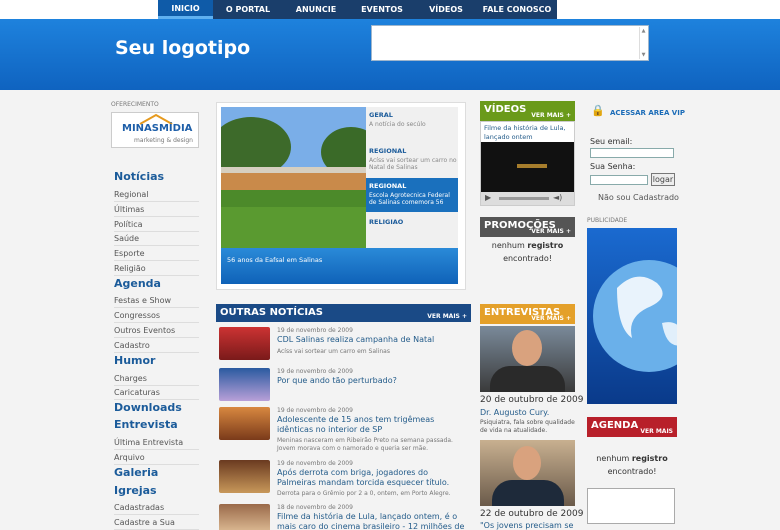 This screenshot has height=530, width=780. Describe the element at coordinates (528, 493) in the screenshot. I see `entrevista-suit` at that location.